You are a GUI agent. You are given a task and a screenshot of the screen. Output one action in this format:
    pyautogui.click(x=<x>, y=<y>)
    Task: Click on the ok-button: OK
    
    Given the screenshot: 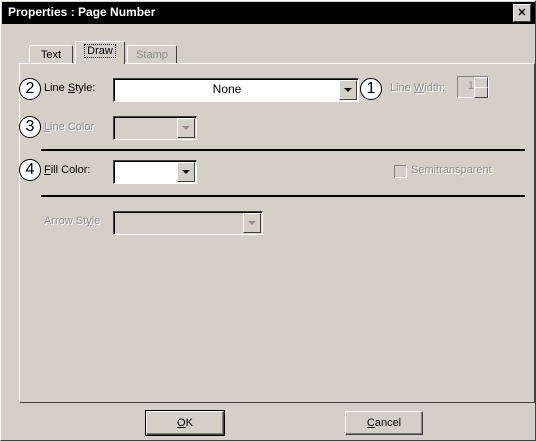 What is the action you would take?
    pyautogui.click(x=185, y=423)
    